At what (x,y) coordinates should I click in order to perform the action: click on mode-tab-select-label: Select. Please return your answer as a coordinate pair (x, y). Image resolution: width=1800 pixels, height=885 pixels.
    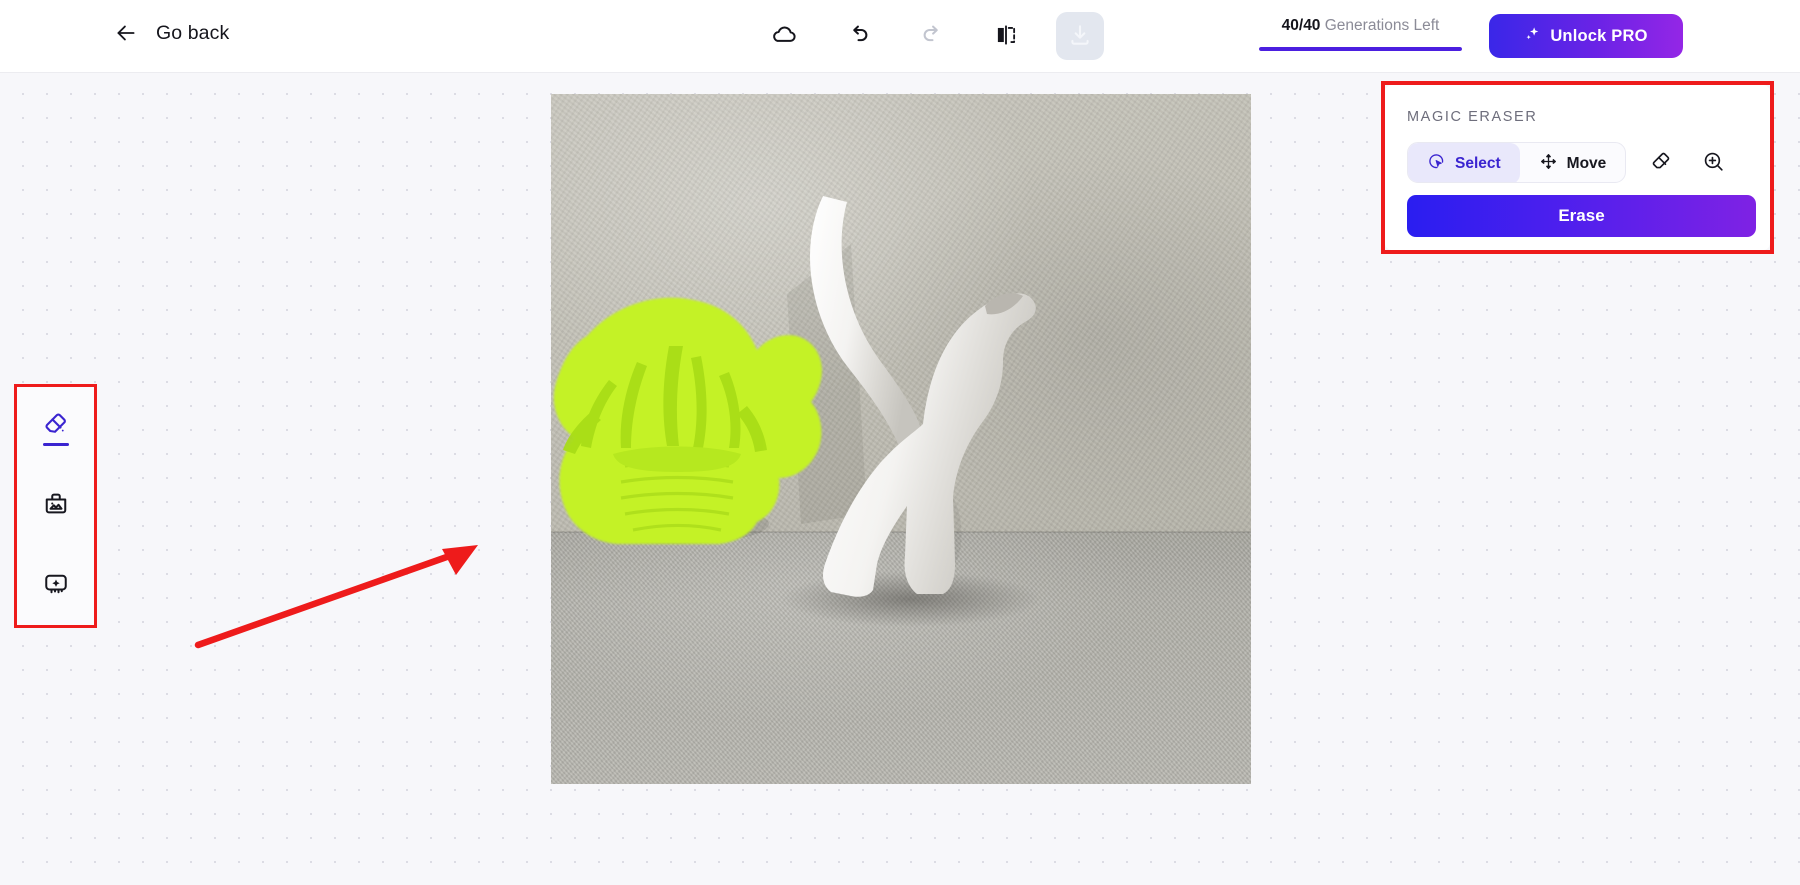
    Looking at the image, I should click on (1478, 163).